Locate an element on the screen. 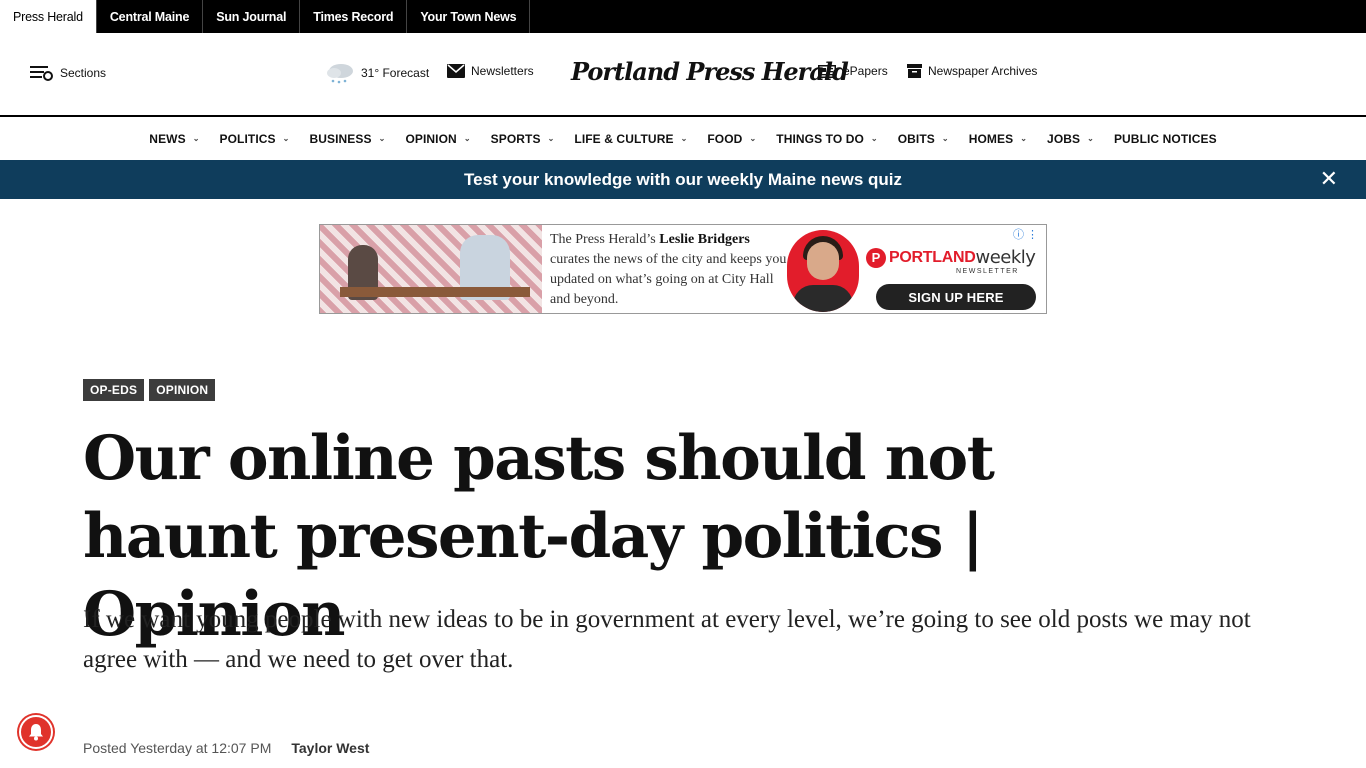 The width and height of the screenshot is (1366, 768). archives-label: Newspaper Archives is located at coordinates (983, 71).